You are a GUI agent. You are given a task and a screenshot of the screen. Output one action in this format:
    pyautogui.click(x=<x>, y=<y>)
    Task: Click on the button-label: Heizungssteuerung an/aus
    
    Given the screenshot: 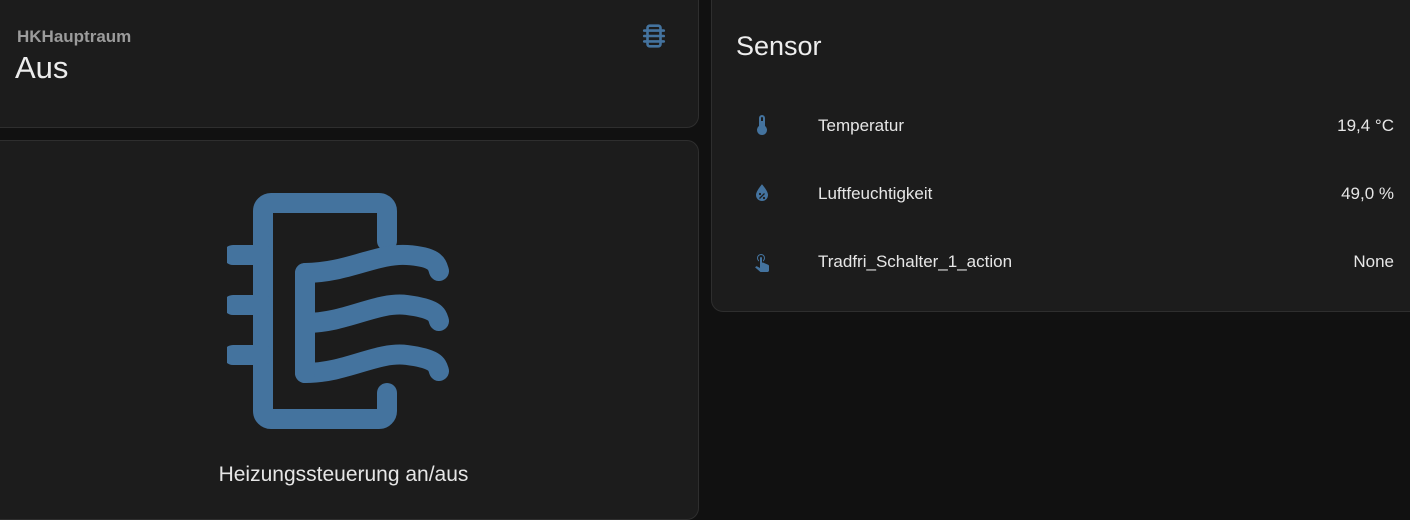 What is the action you would take?
    pyautogui.click(x=343, y=474)
    